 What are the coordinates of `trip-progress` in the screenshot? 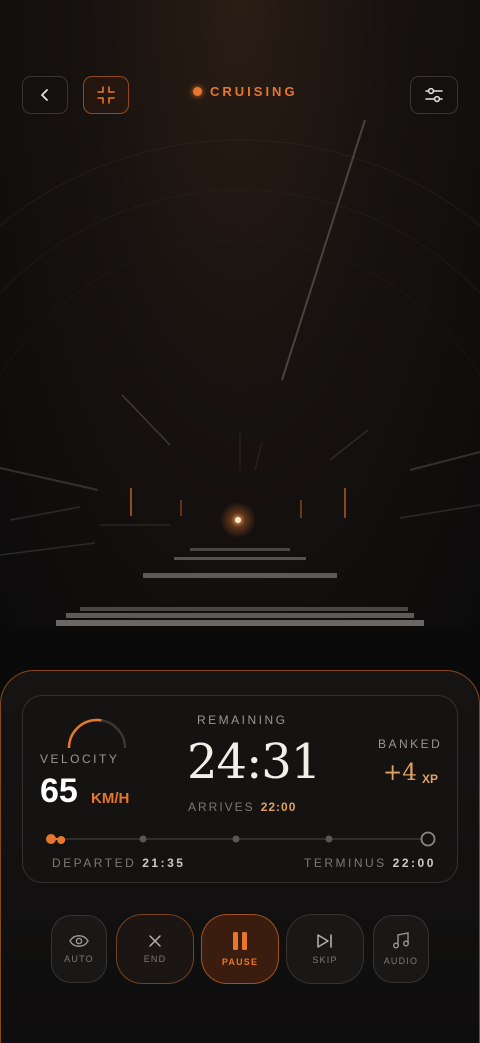 It's located at (240, 839).